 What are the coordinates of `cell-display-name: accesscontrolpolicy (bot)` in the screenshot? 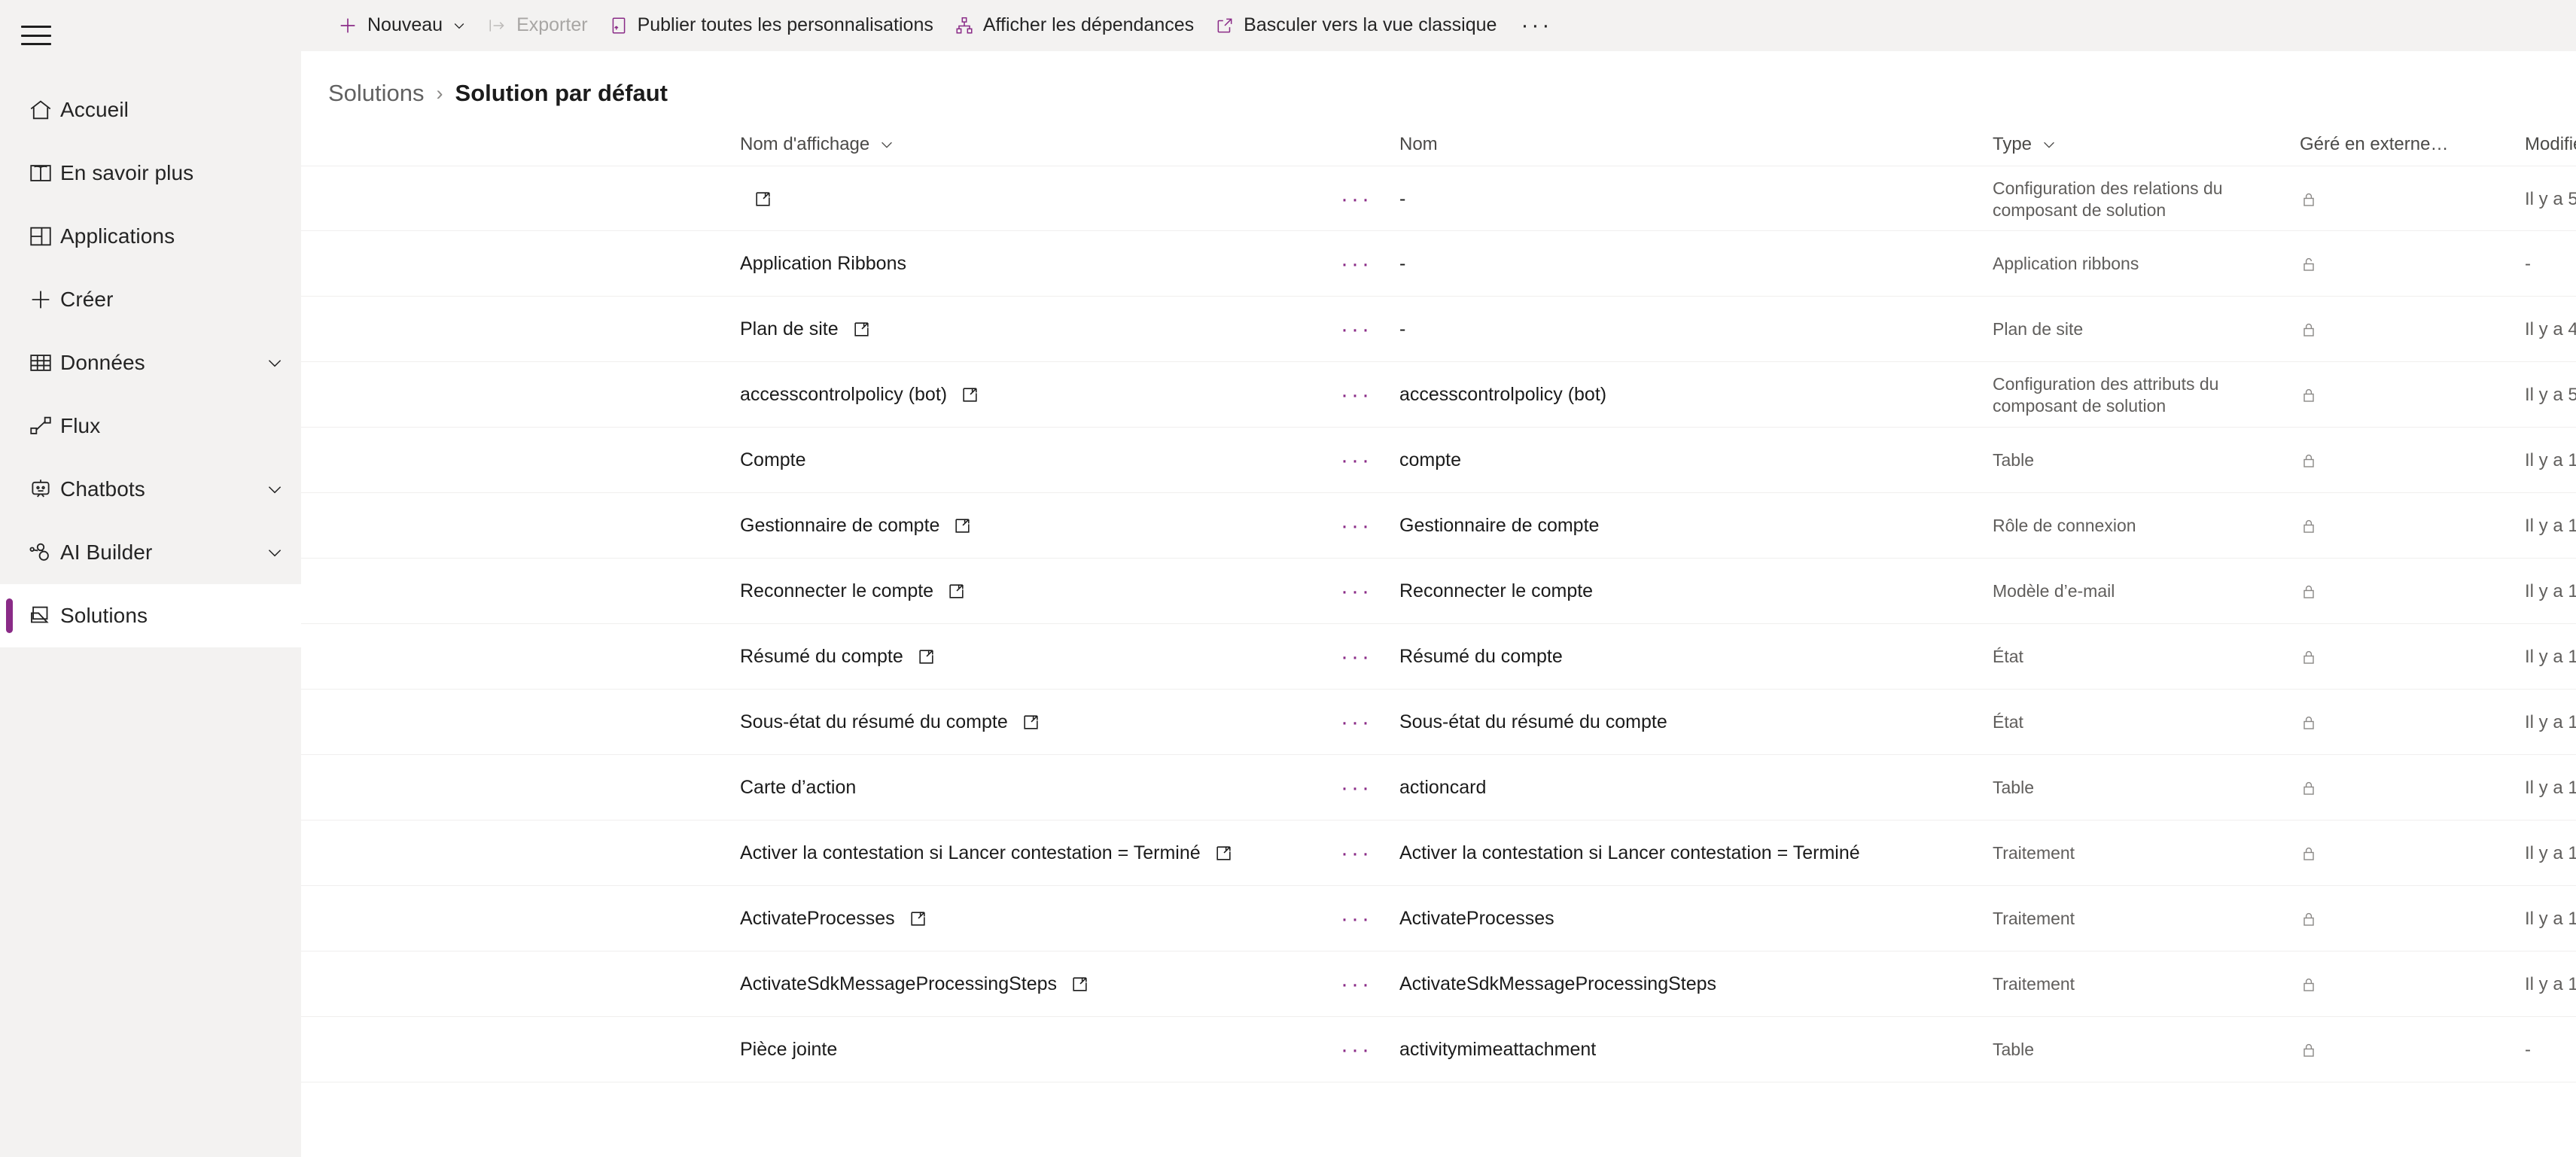 It's located at (859, 395).